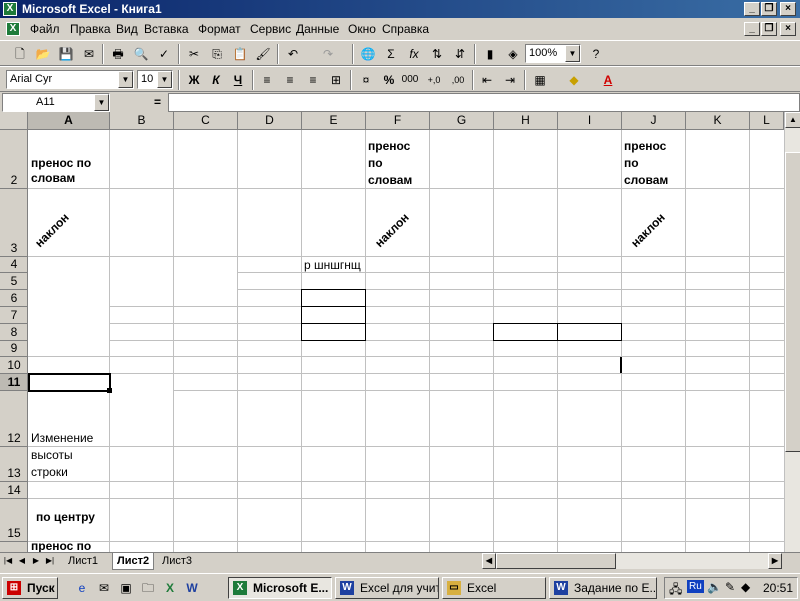 Image resolution: width=800 pixels, height=601 pixels. Describe the element at coordinates (263, 54) in the screenshot. I see `format-painter-icon: 🖌` at that location.